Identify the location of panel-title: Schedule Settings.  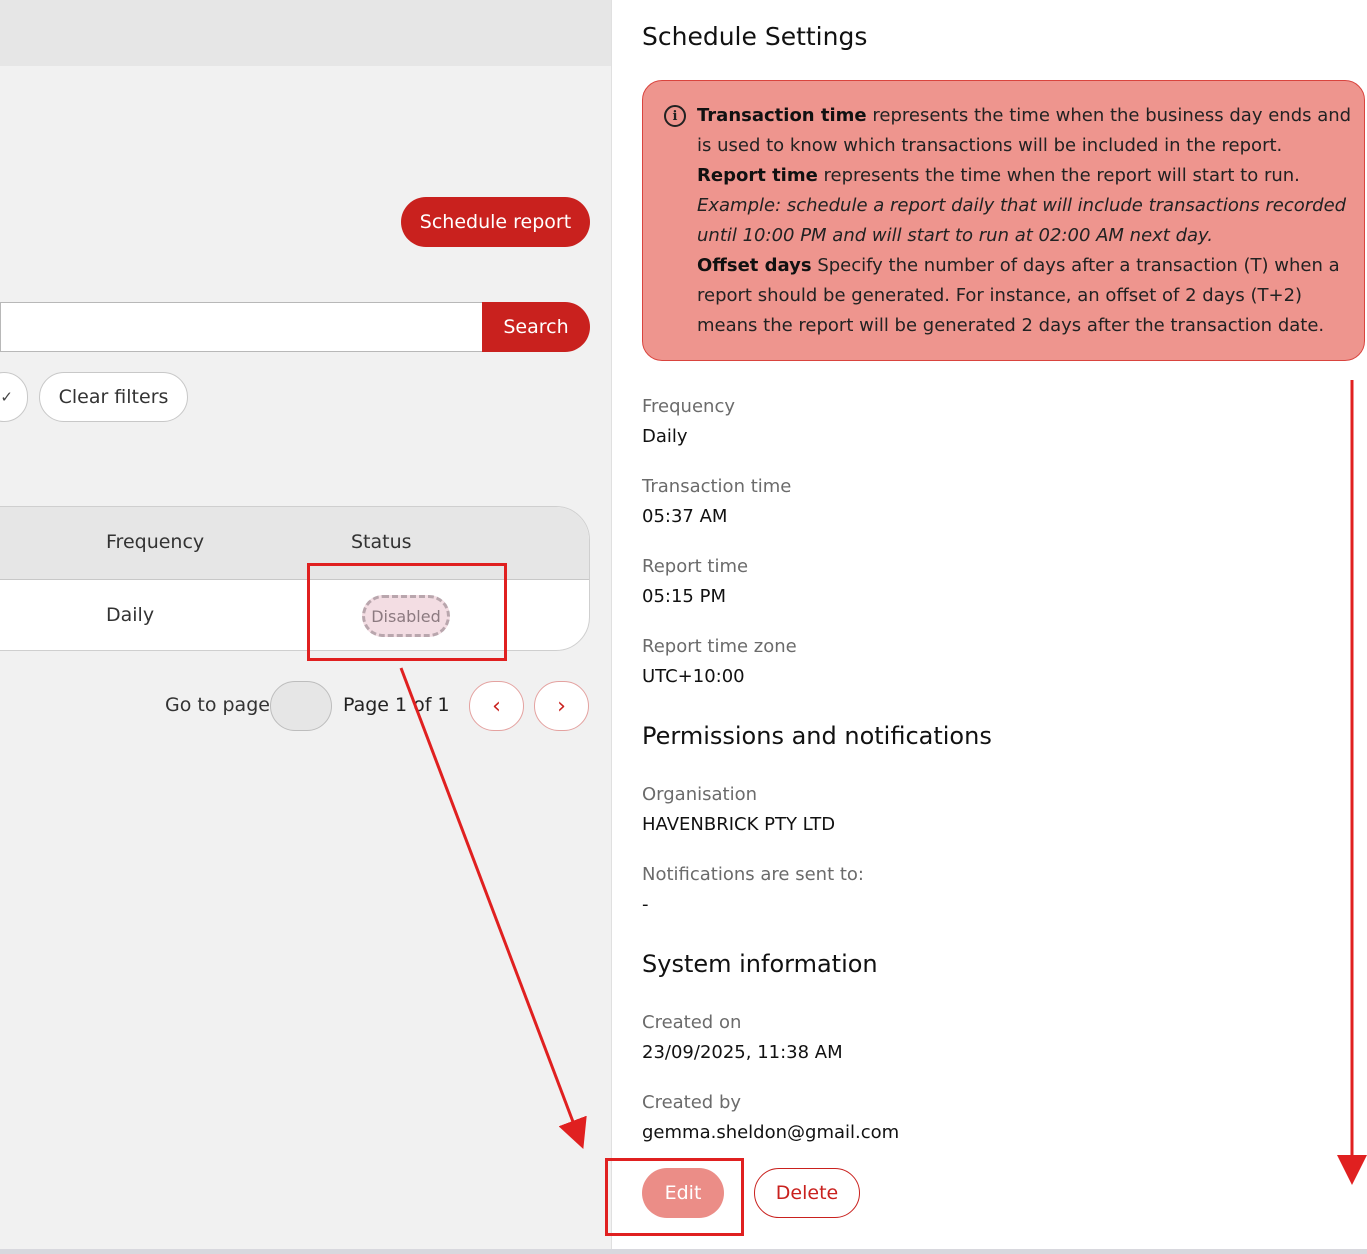
(755, 36).